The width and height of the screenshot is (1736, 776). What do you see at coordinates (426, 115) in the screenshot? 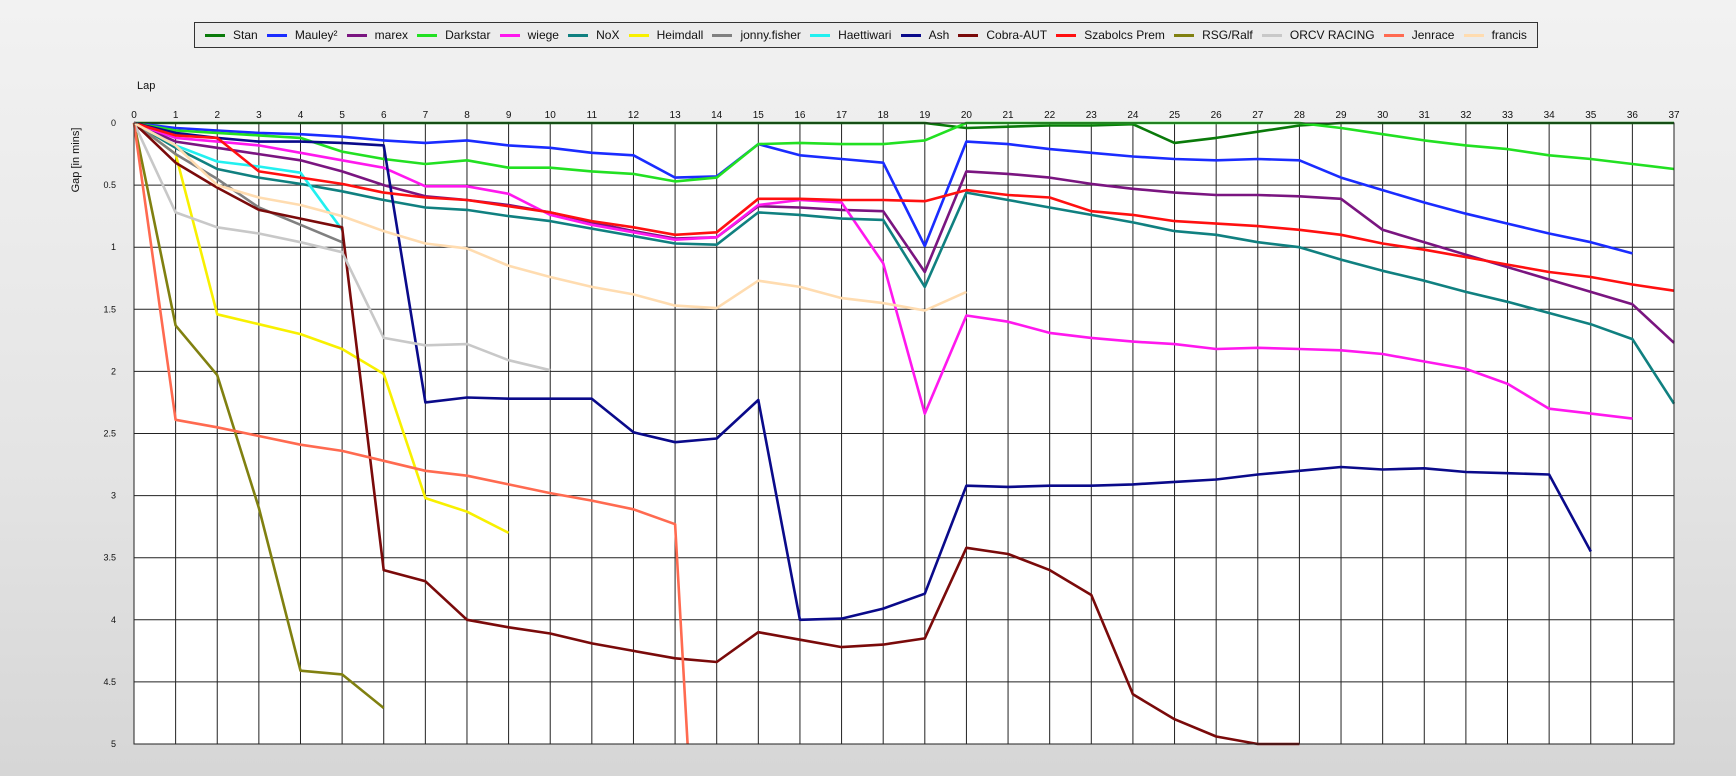
I see `x-tick-label: 7` at bounding box center [426, 115].